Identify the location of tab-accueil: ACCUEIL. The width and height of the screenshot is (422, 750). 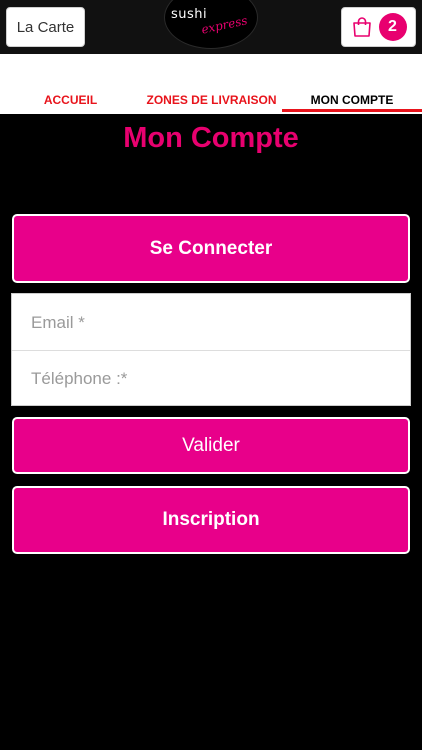
(70, 102).